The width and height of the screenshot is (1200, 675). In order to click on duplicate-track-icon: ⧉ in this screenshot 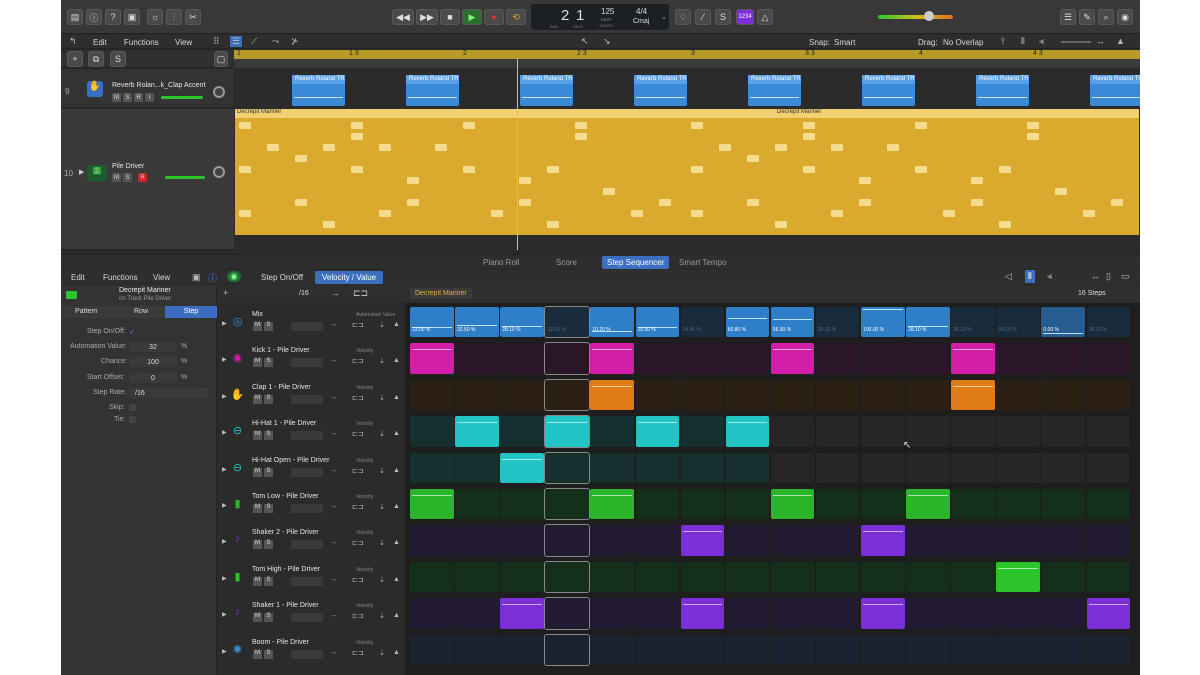, I will do `click(96, 59)`.